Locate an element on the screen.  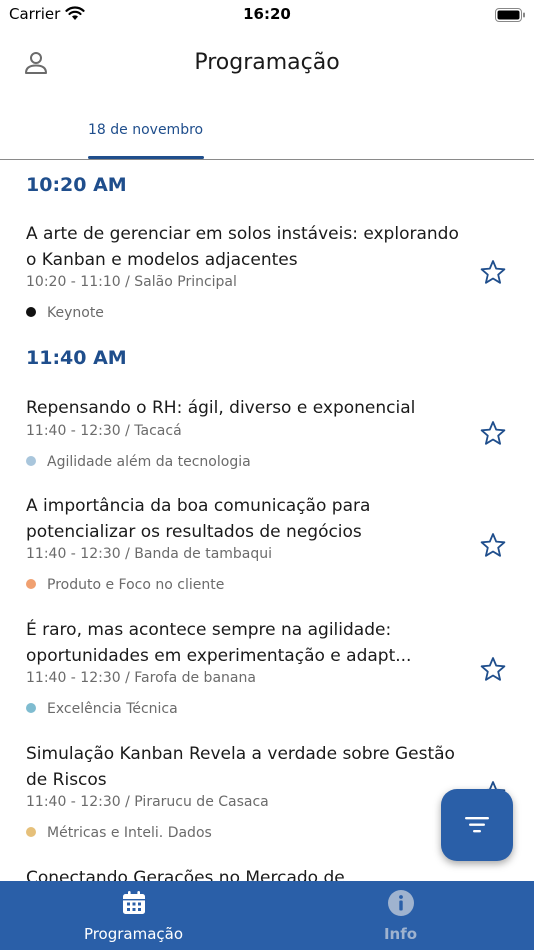
session-item: Conectando Gerações no Mercado de is located at coordinates (267, 872).